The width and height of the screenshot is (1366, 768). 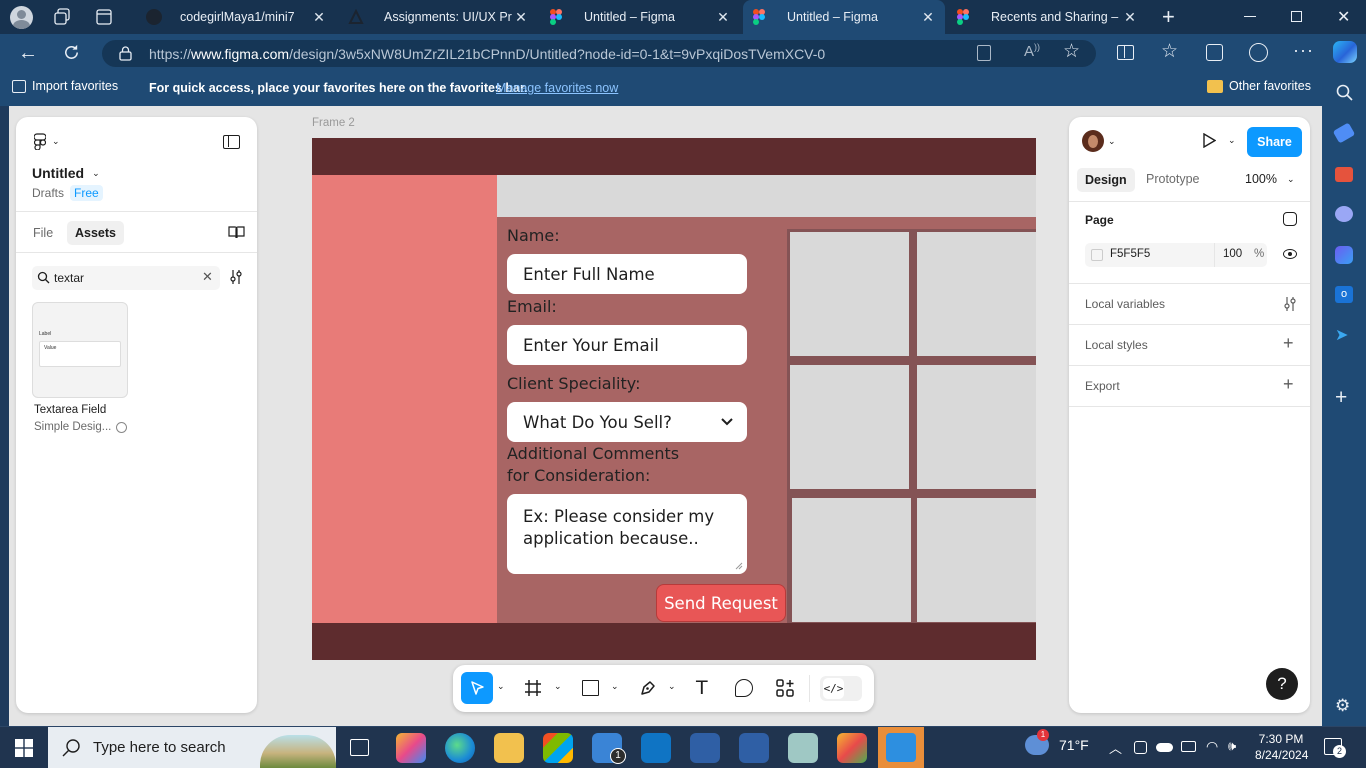 What do you see at coordinates (71, 52) in the screenshot?
I see `refresh-icon` at bounding box center [71, 52].